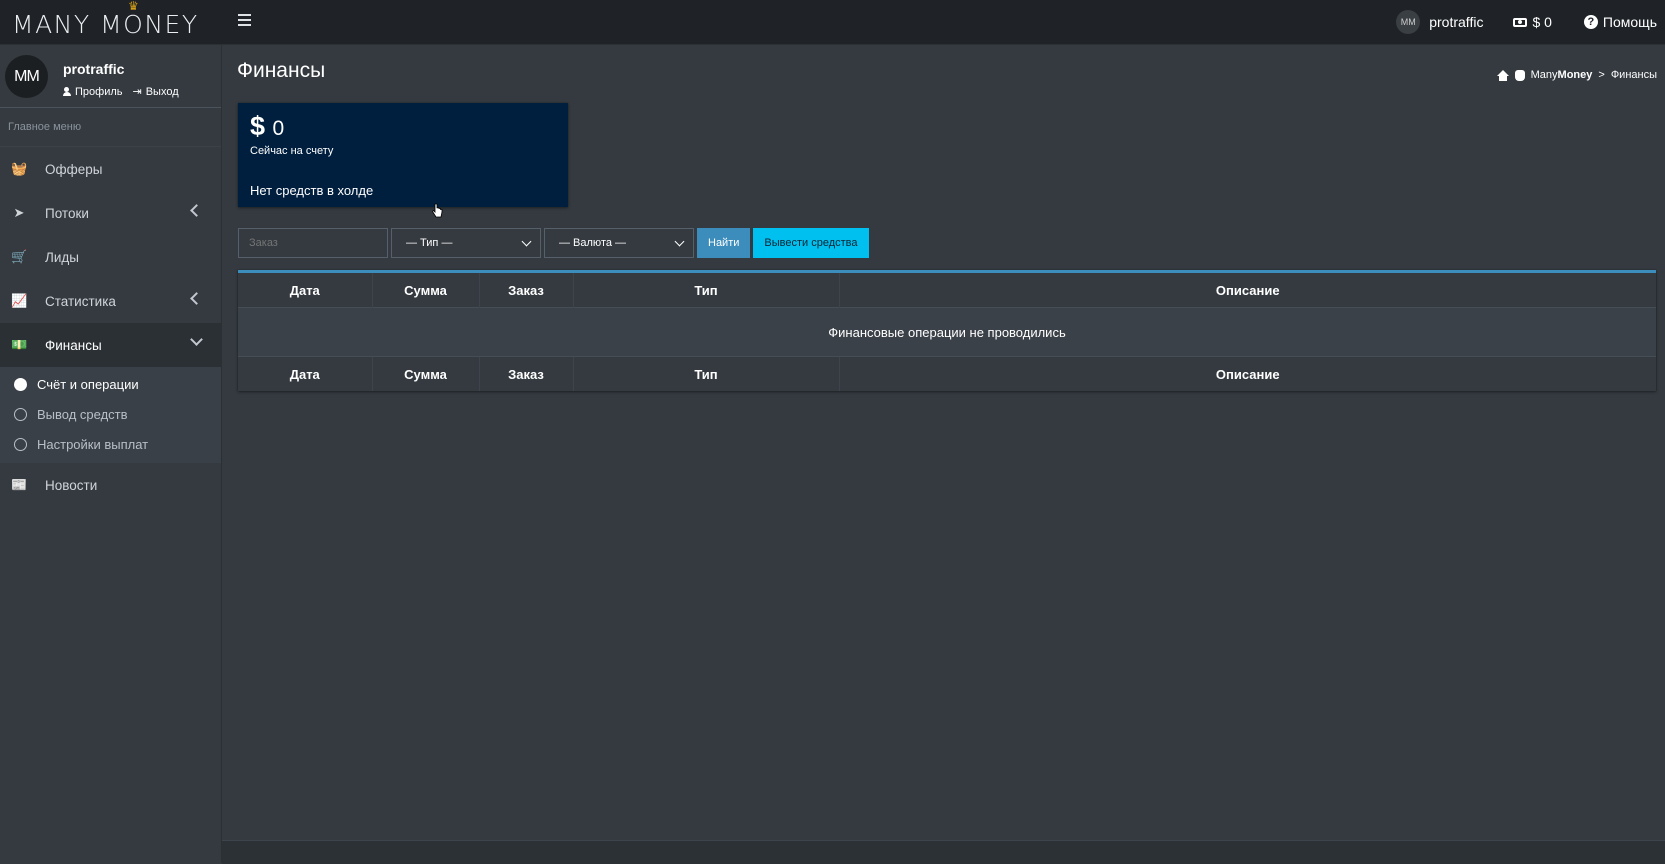  What do you see at coordinates (1629, 22) in the screenshot?
I see `help-label: Помощь` at bounding box center [1629, 22].